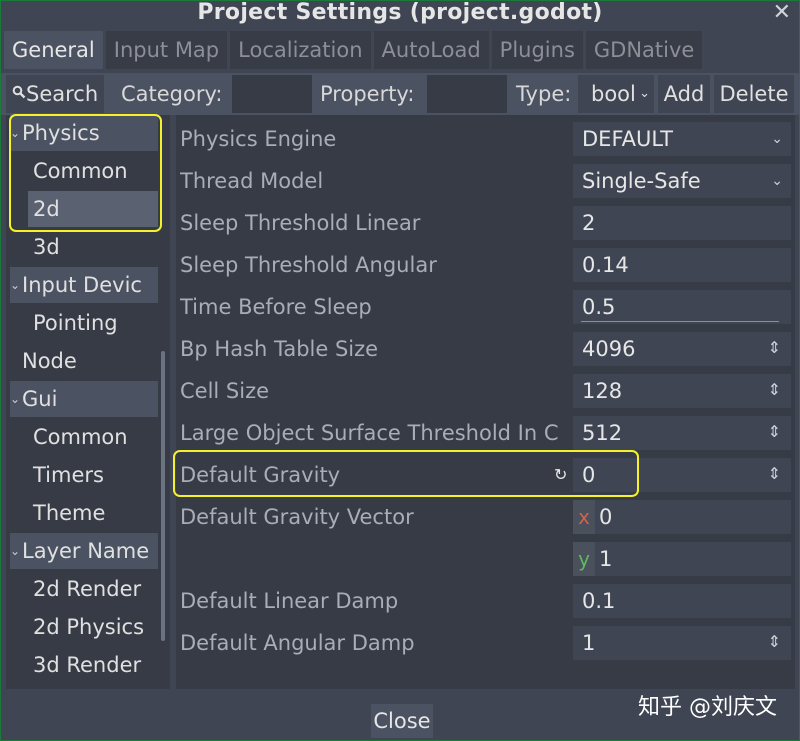 The width and height of the screenshot is (800, 741). Describe the element at coordinates (95, 627) in the screenshot. I see `tree-item-2d-physics: 2d Physics` at that location.